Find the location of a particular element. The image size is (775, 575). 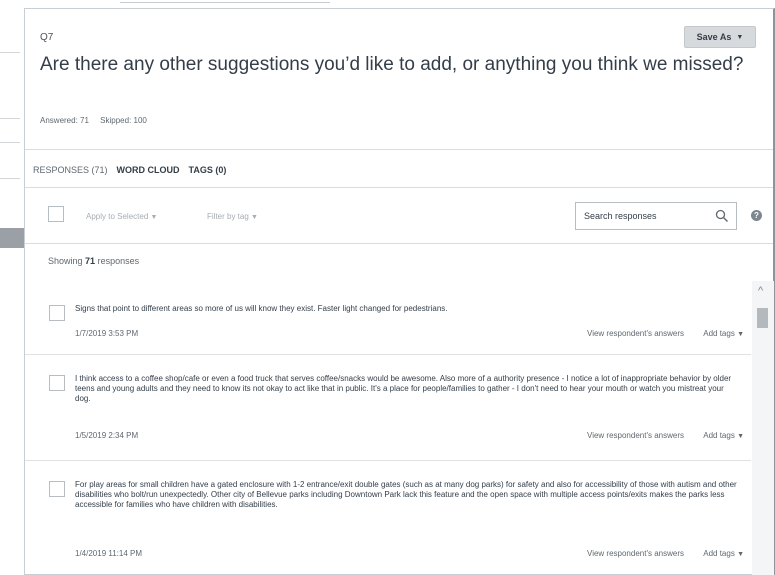

filter-by-tag-label: Filter by tag is located at coordinates (228, 216).